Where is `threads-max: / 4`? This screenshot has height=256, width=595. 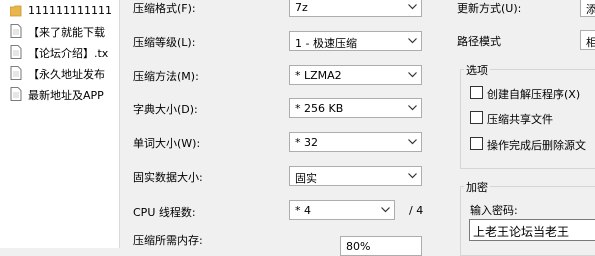 threads-max: / 4 is located at coordinates (416, 210).